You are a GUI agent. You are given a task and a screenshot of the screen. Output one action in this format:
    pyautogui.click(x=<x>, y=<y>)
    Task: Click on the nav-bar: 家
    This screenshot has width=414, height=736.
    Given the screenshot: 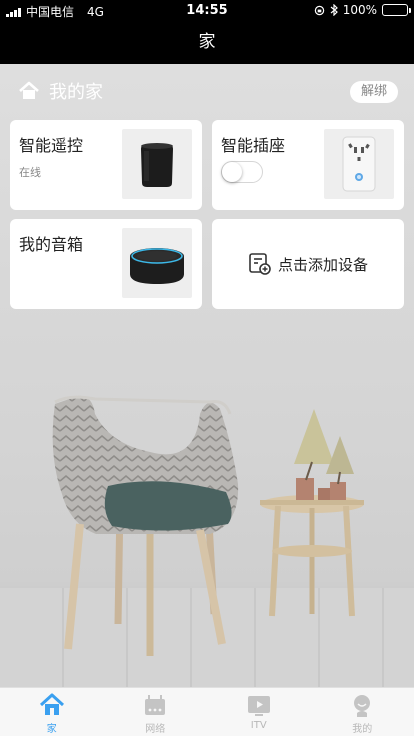 What is the action you would take?
    pyautogui.click(x=207, y=42)
    